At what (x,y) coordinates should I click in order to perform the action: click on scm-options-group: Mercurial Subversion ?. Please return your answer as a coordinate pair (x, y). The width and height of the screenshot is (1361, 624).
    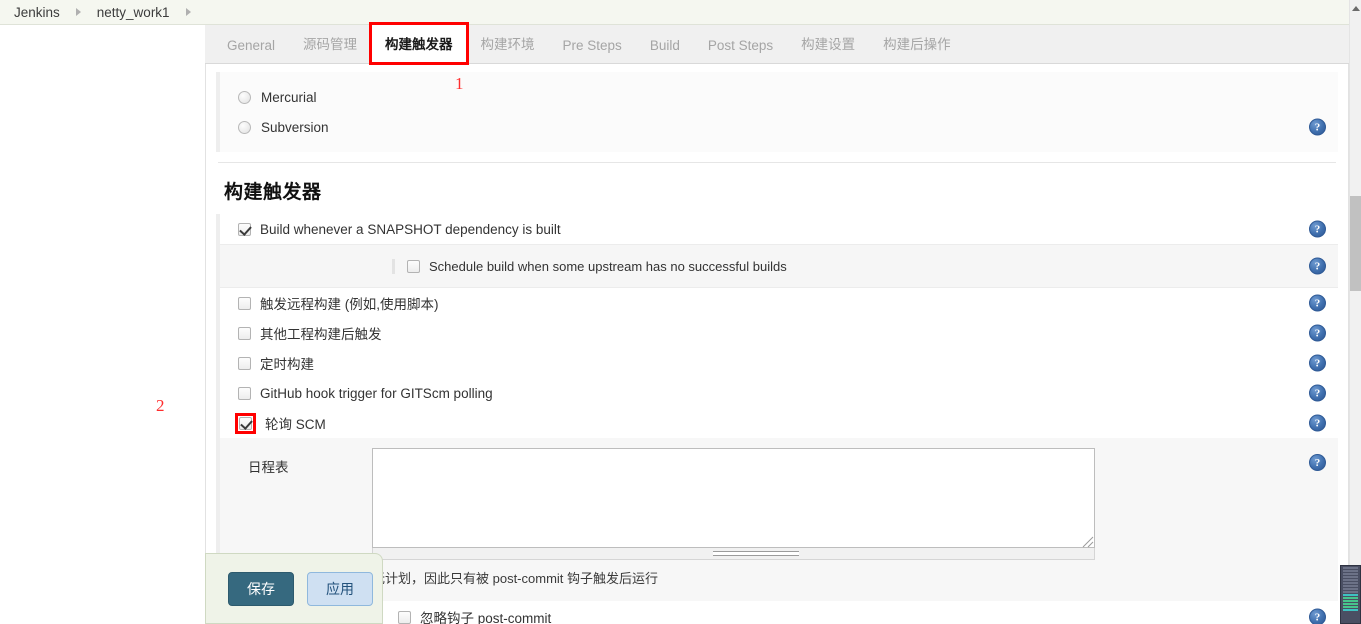
    Looking at the image, I should click on (777, 112).